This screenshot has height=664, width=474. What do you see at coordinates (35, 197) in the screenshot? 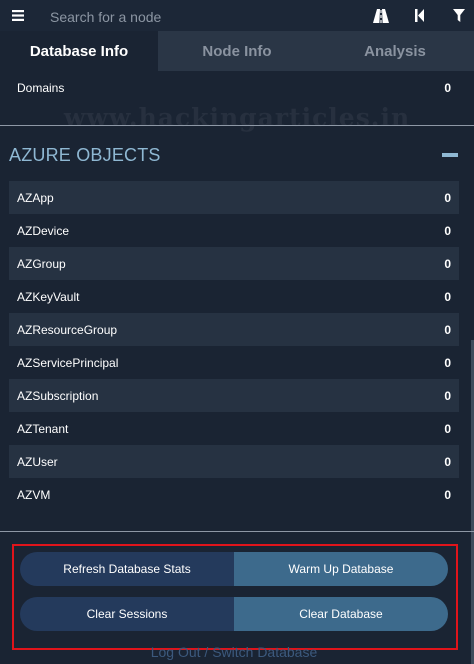
I see `row-label: AZApp` at bounding box center [35, 197].